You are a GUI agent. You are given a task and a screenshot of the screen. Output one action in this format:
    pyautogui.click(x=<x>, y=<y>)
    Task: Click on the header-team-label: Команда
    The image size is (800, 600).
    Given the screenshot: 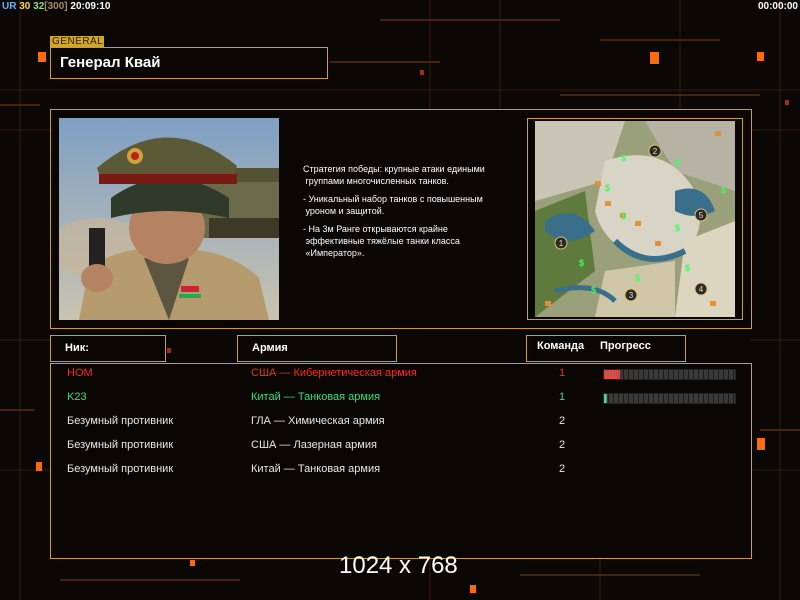 What is the action you would take?
    pyautogui.click(x=561, y=346)
    